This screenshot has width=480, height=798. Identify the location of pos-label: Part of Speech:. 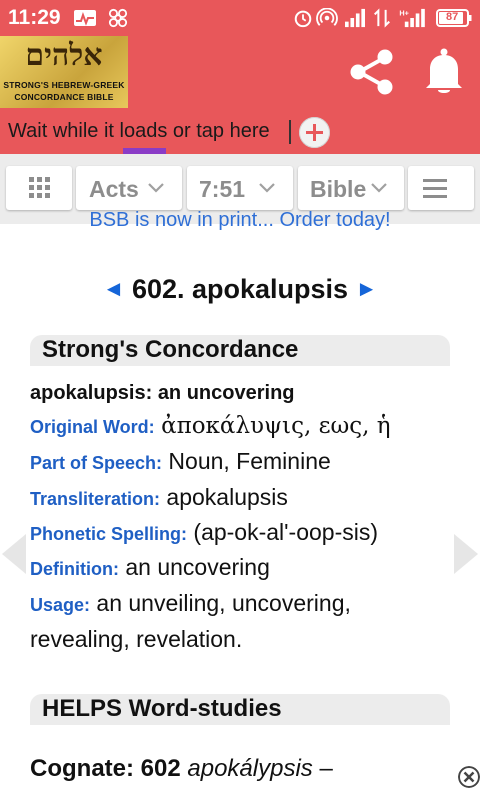
(96, 463).